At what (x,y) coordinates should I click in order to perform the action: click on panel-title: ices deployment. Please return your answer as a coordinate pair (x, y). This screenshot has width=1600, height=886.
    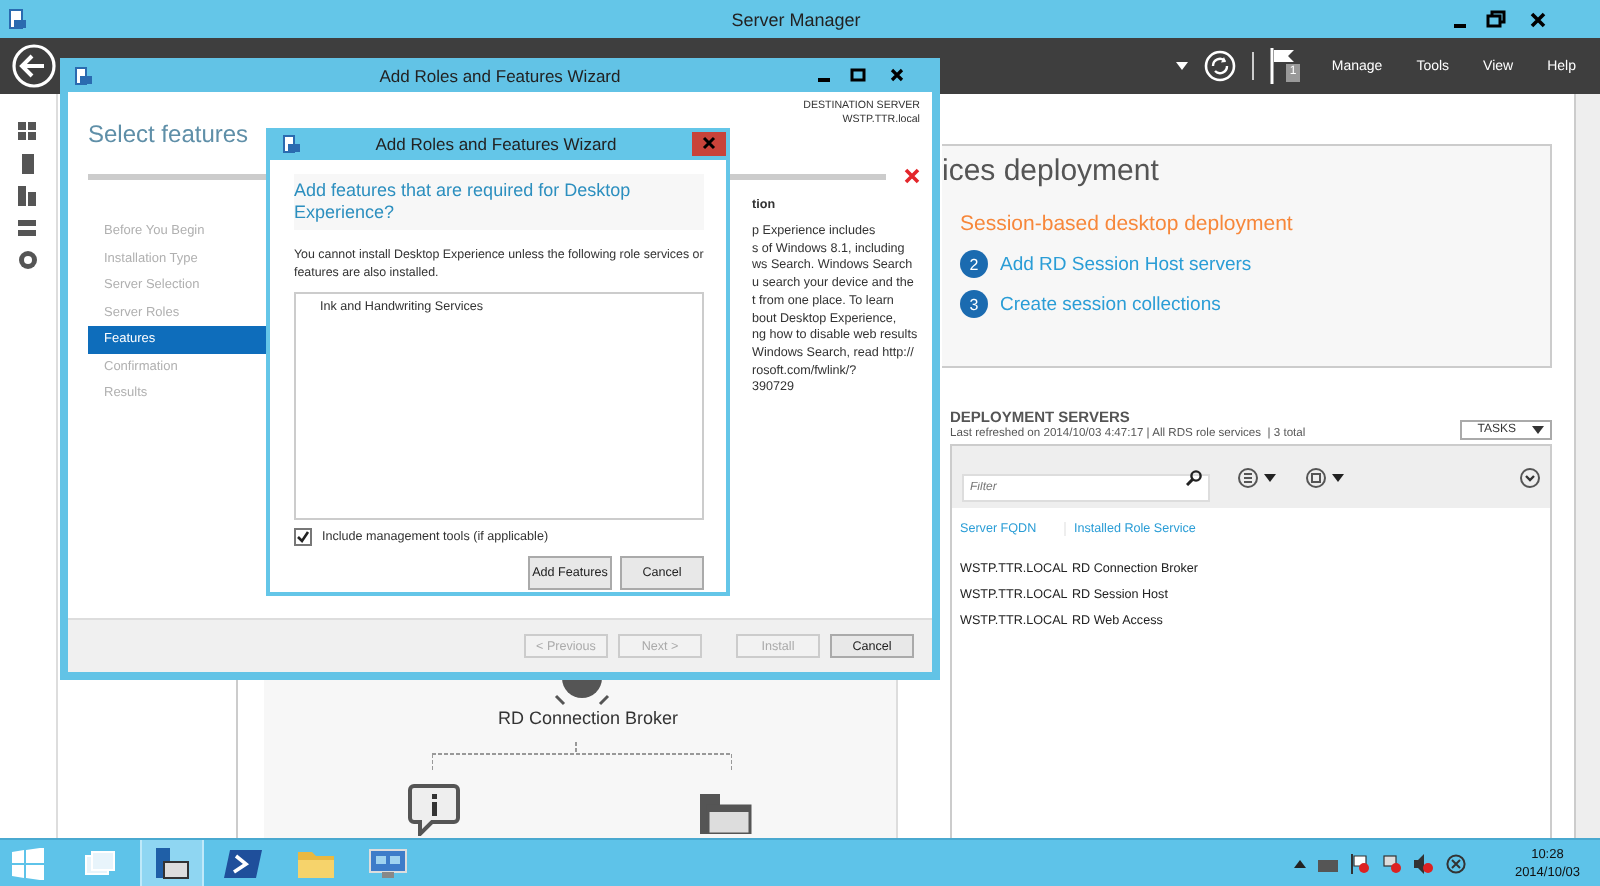
    Looking at the image, I should click on (1051, 171).